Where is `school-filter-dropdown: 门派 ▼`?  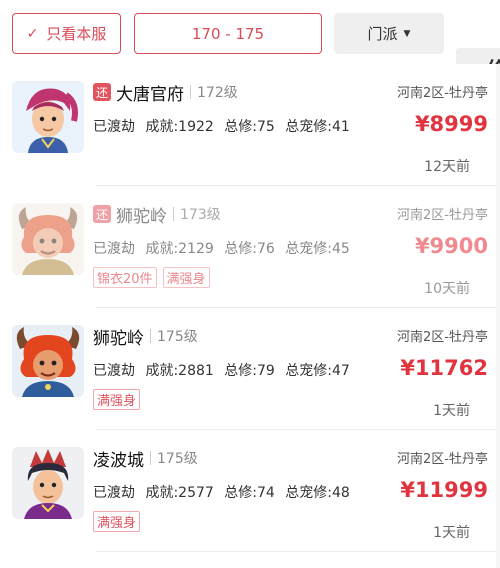 school-filter-dropdown: 门派 ▼ is located at coordinates (389, 33).